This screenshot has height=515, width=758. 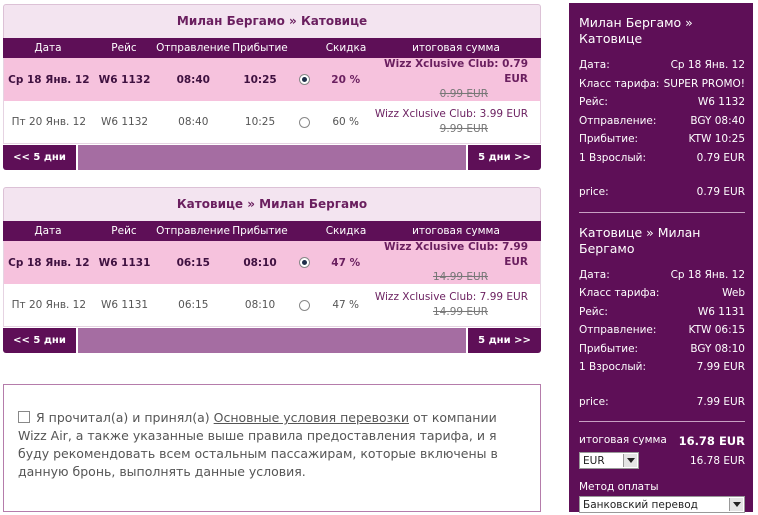 I want to click on summary-value: 7.99 EUR, so click(x=720, y=367).